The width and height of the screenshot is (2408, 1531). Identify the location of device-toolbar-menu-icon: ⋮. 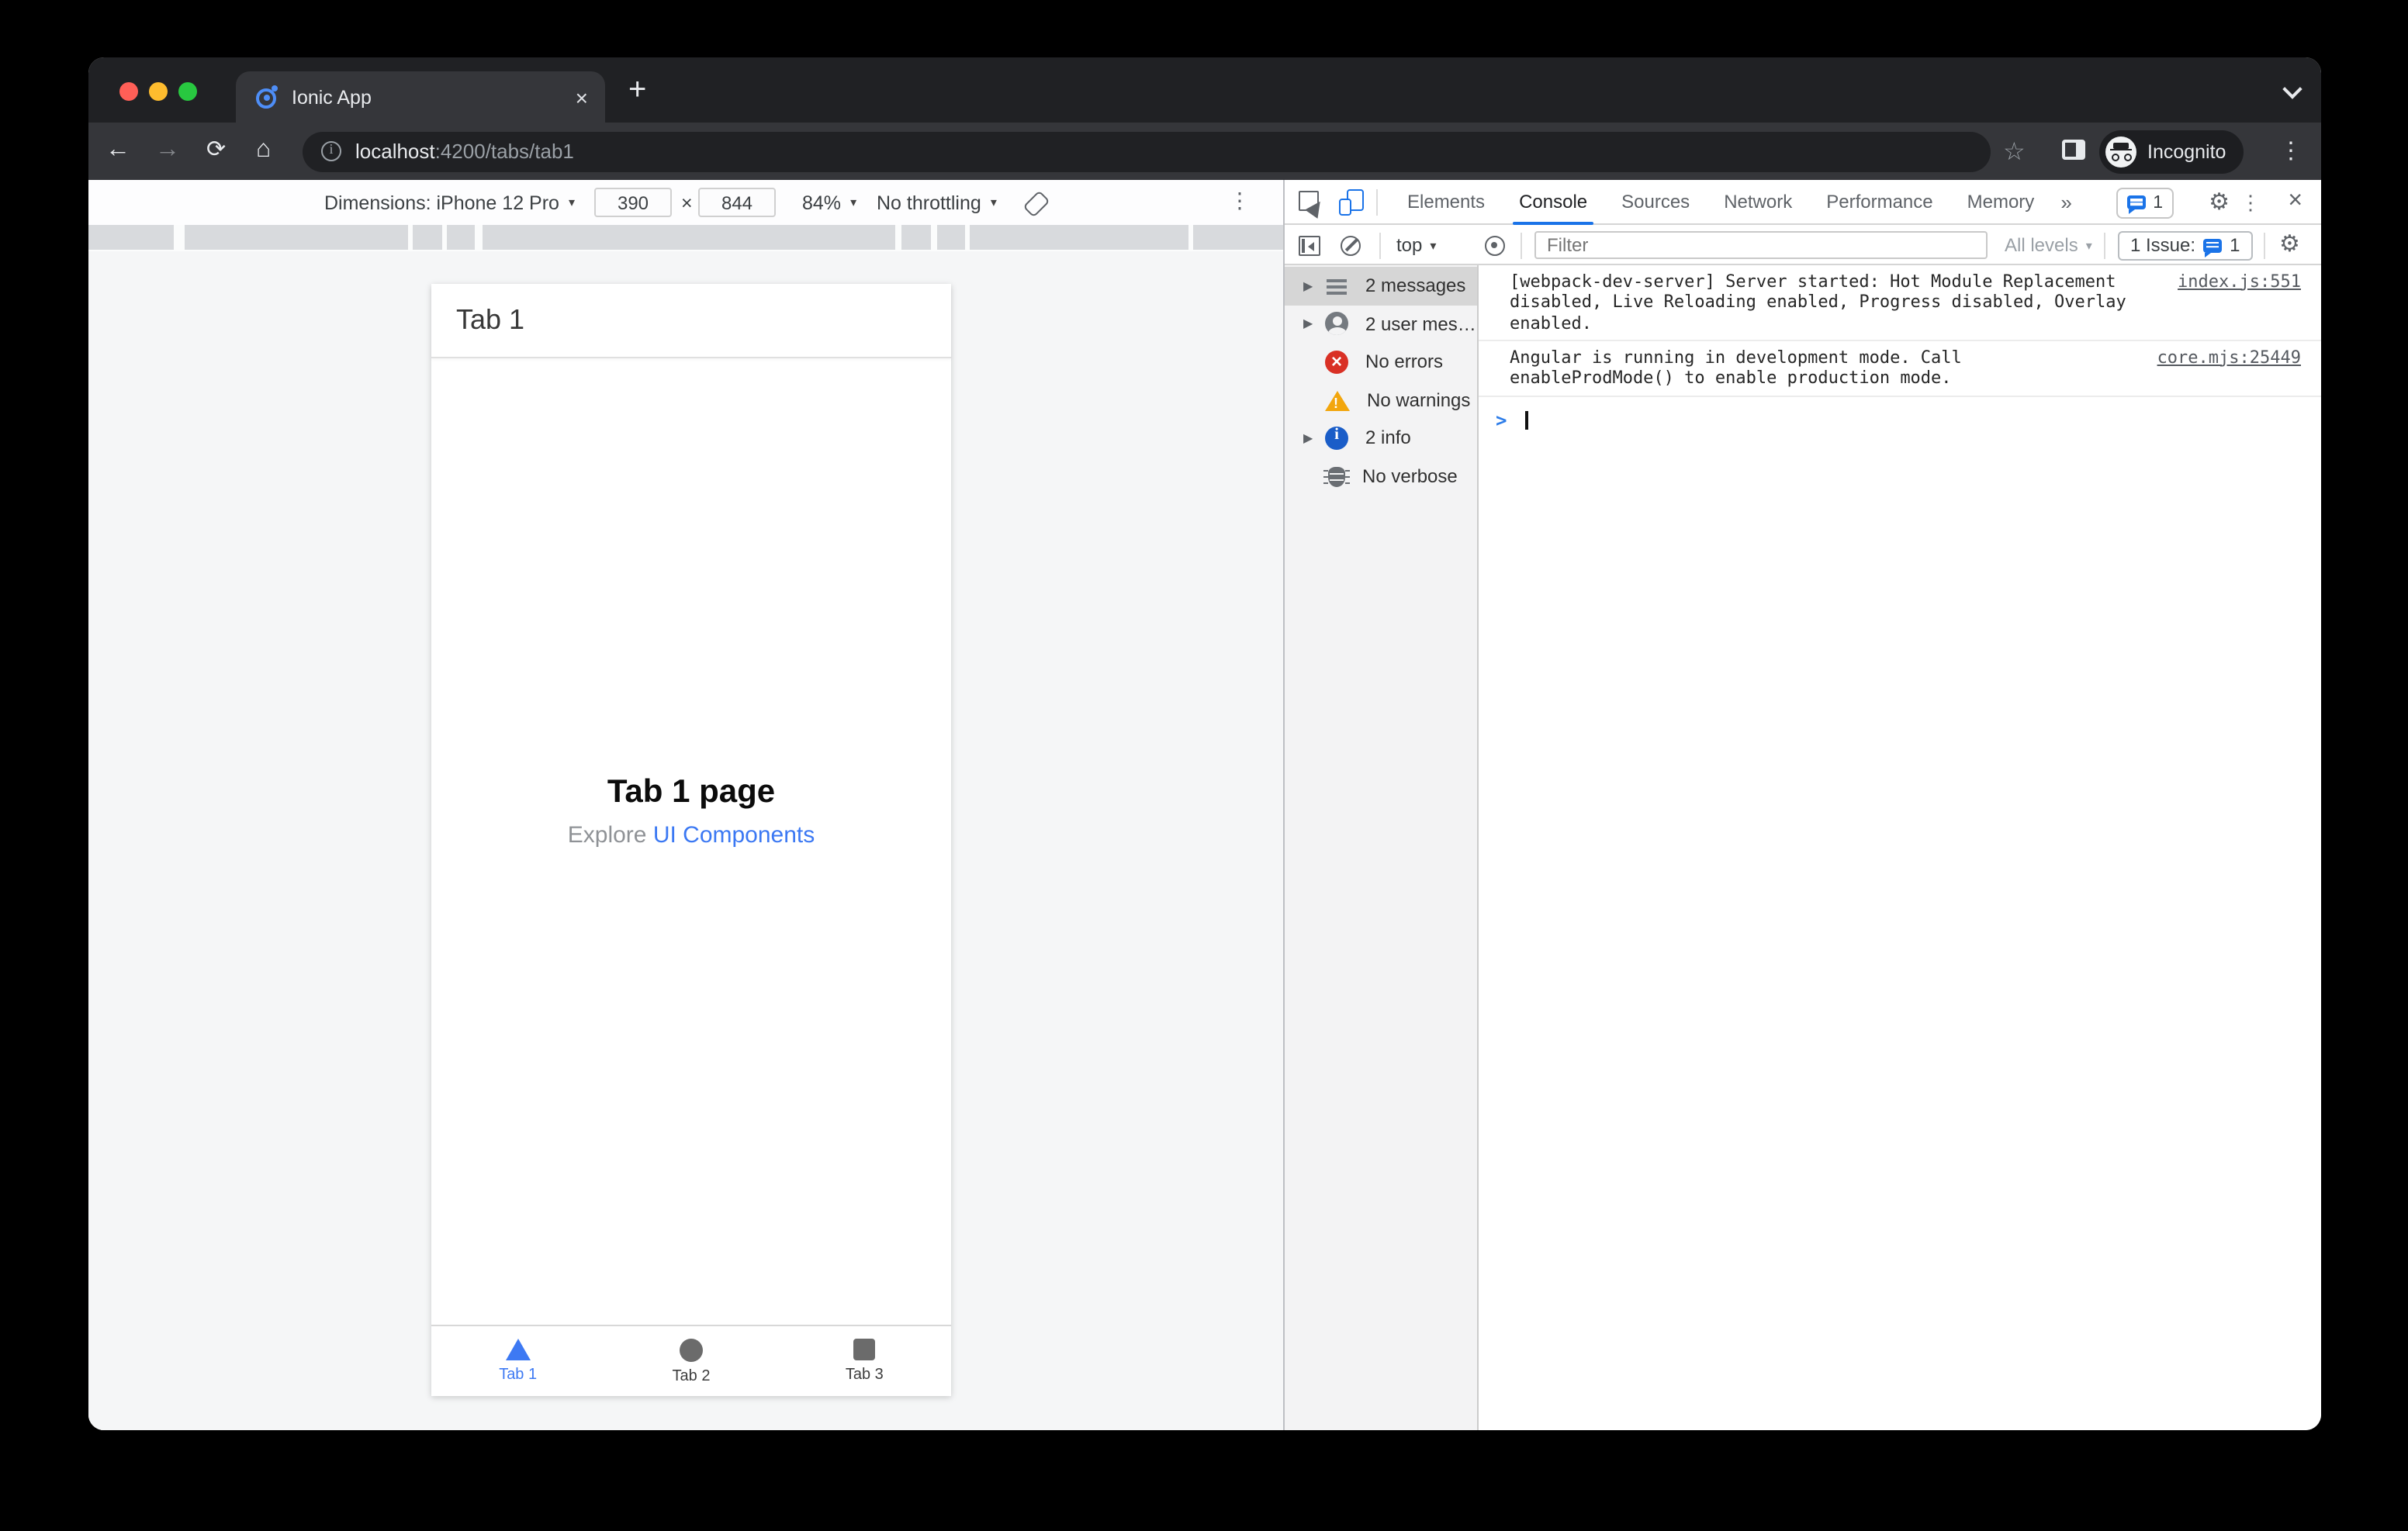
(1240, 201).